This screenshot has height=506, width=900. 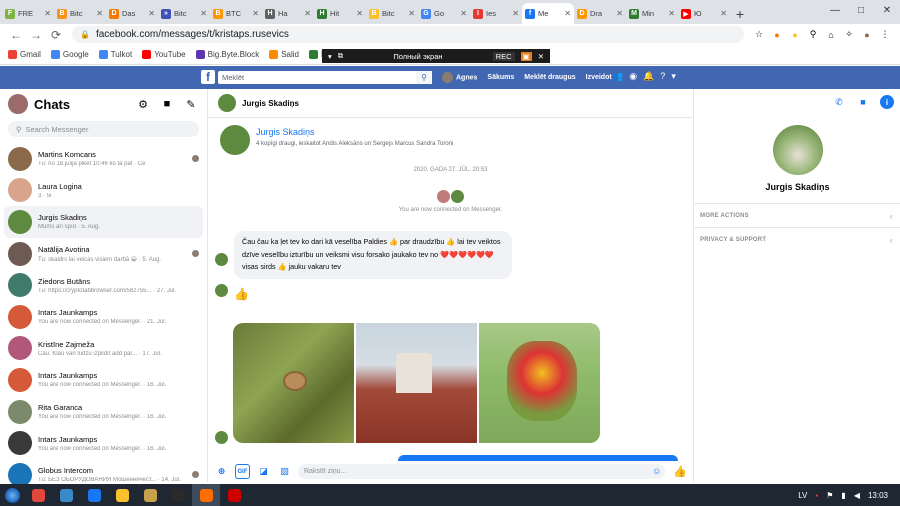 What do you see at coordinates (227, 54) in the screenshot?
I see `bookmark-item: Big.Byte.Block` at bounding box center [227, 54].